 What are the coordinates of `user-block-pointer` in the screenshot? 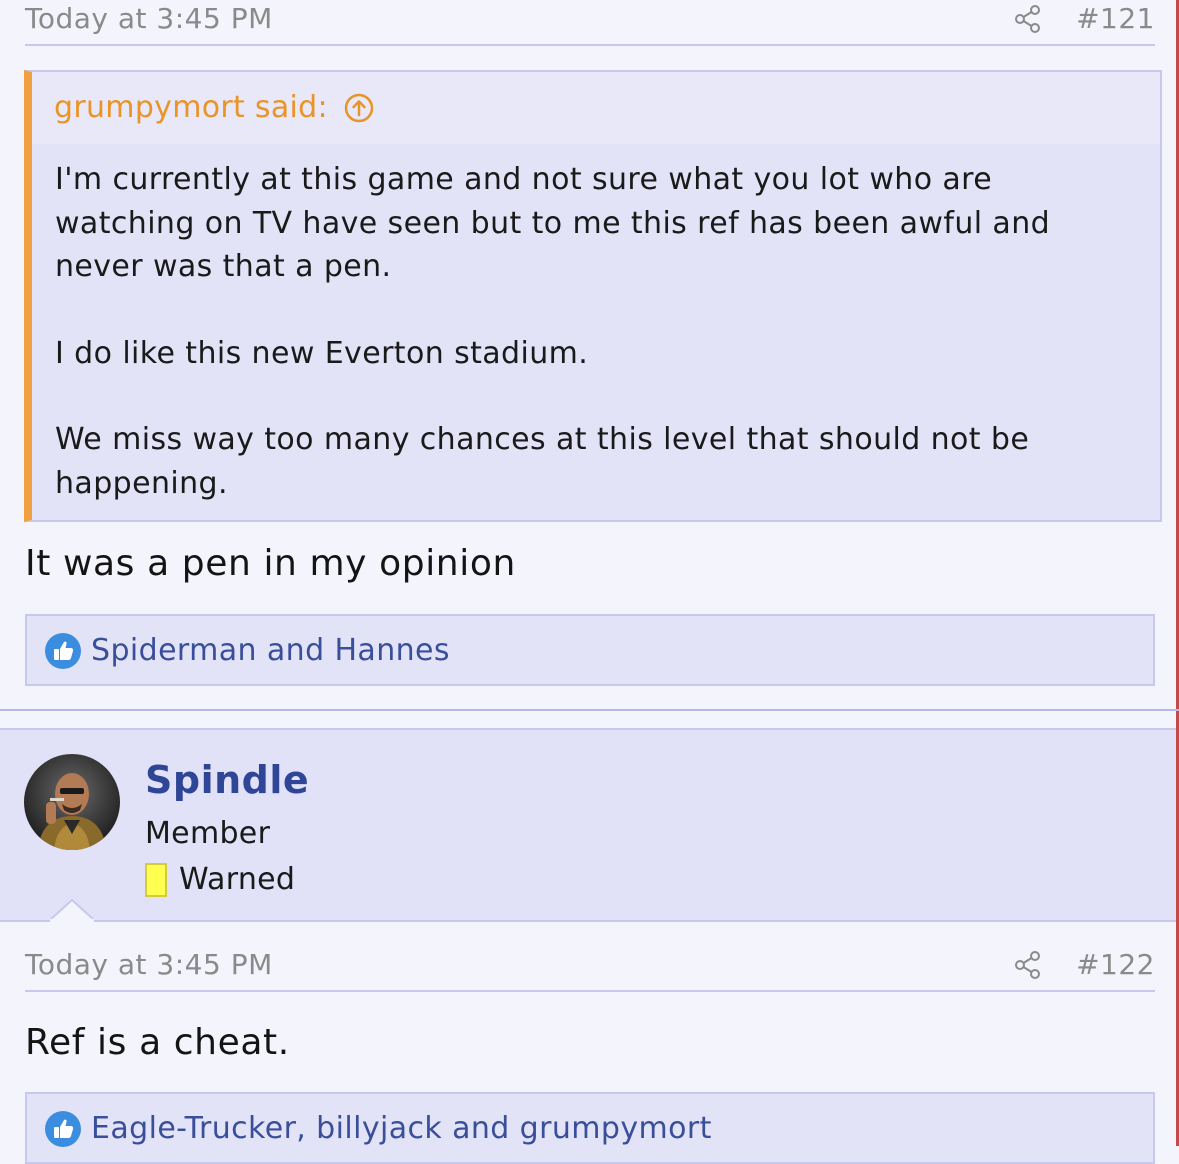 It's located at (72, 910).